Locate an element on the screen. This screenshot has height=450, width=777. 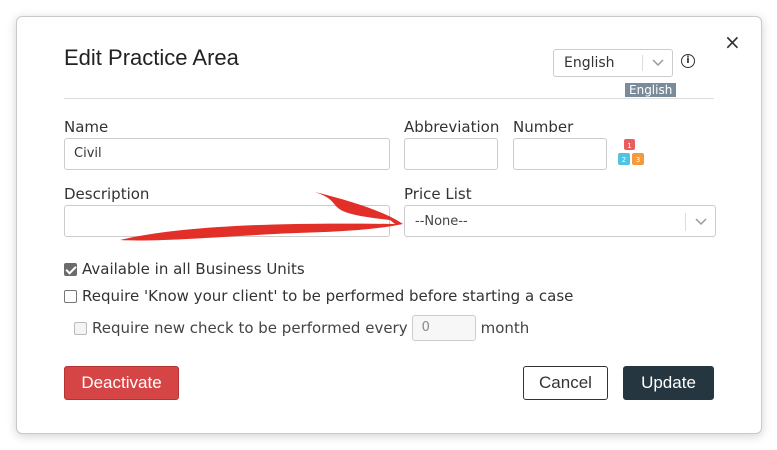
language-select: English is located at coordinates (613, 63).